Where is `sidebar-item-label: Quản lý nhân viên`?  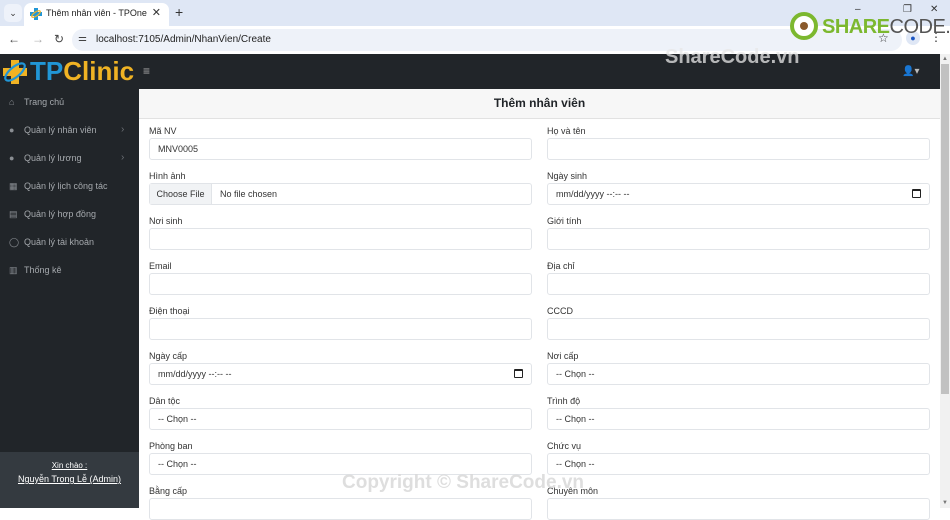
sidebar-item-label: Quản lý nhân viên is located at coordinates (60, 130).